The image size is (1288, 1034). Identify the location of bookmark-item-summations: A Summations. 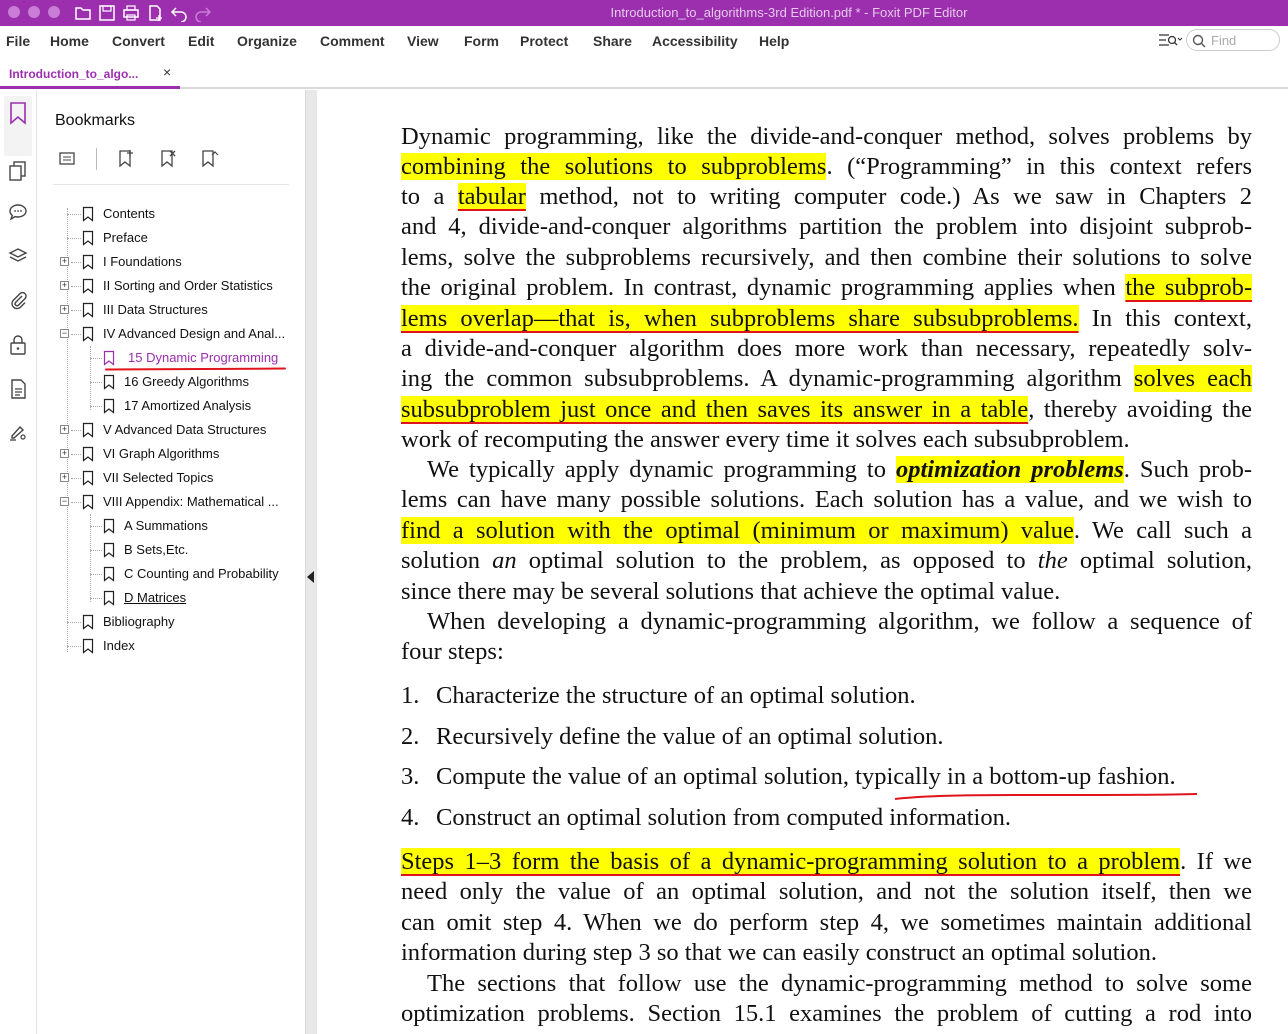
(171, 526).